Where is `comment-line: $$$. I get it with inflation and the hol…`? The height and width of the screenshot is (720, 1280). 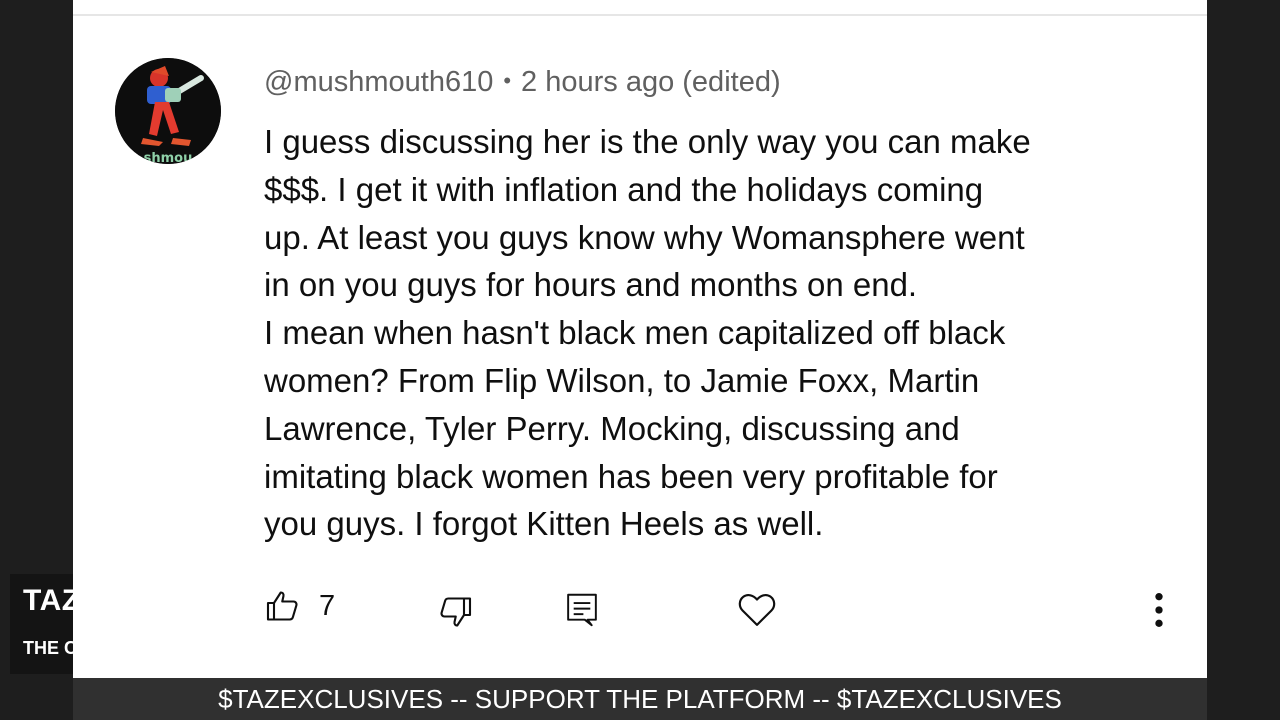 comment-line: $$$. I get it with inflation and the hol… is located at coordinates (624, 189).